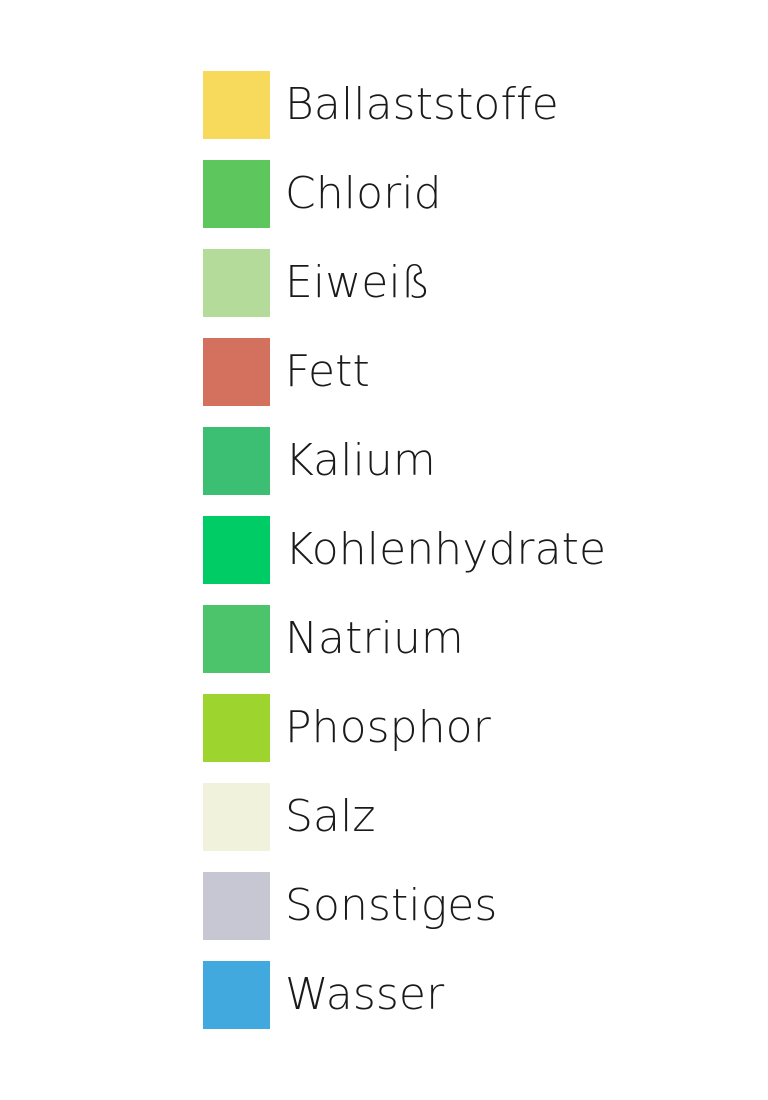 Image resolution: width=768 pixels, height=1100 pixels. What do you see at coordinates (391, 905) in the screenshot?
I see `legend-item-label: Sonstiges` at bounding box center [391, 905].